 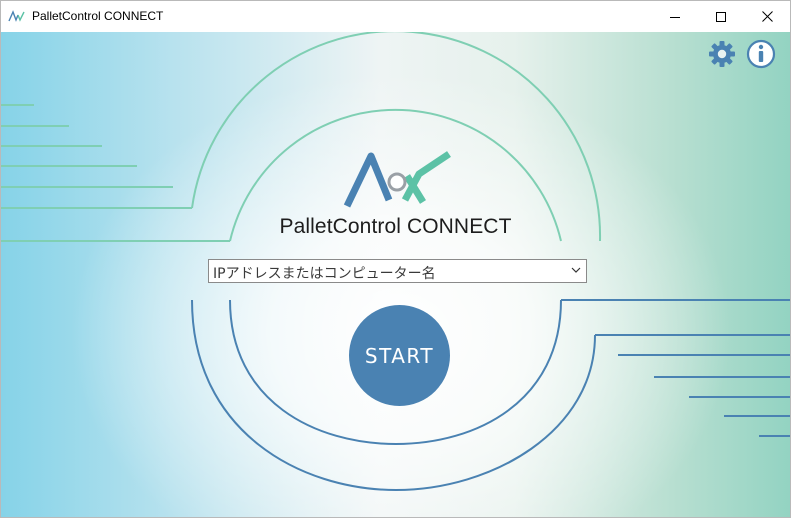 I want to click on maximize-icon, so click(x=721, y=16).